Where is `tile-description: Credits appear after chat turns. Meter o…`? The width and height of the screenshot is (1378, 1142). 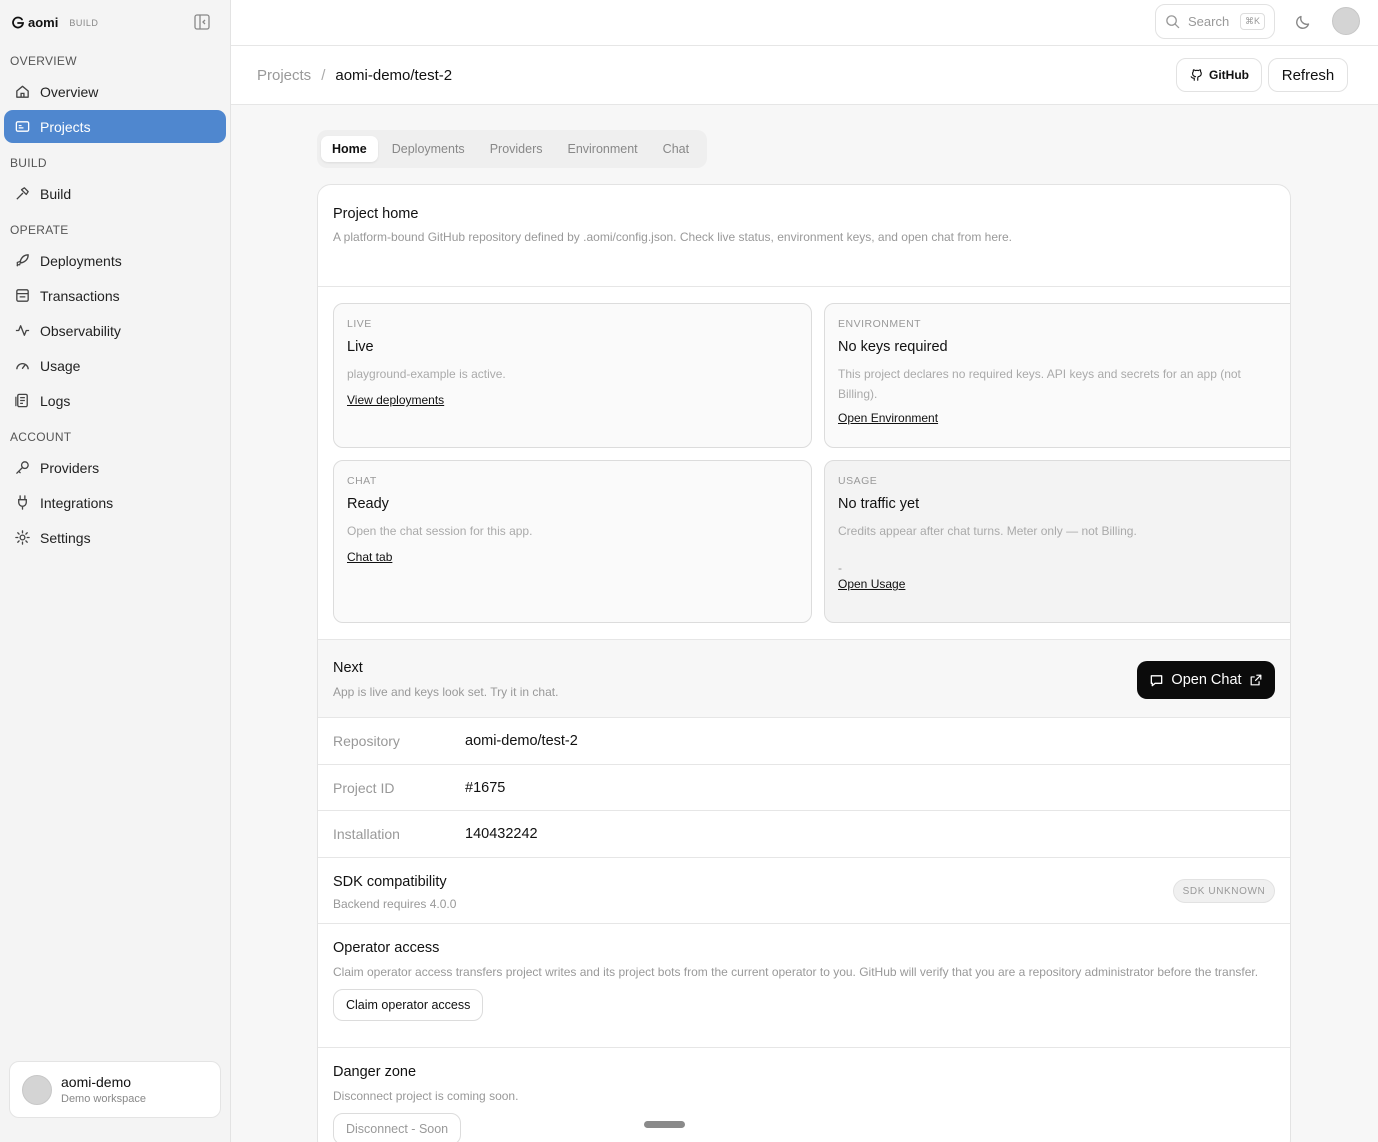
tile-description: Credits appear after chat turns. Meter o… is located at coordinates (987, 531).